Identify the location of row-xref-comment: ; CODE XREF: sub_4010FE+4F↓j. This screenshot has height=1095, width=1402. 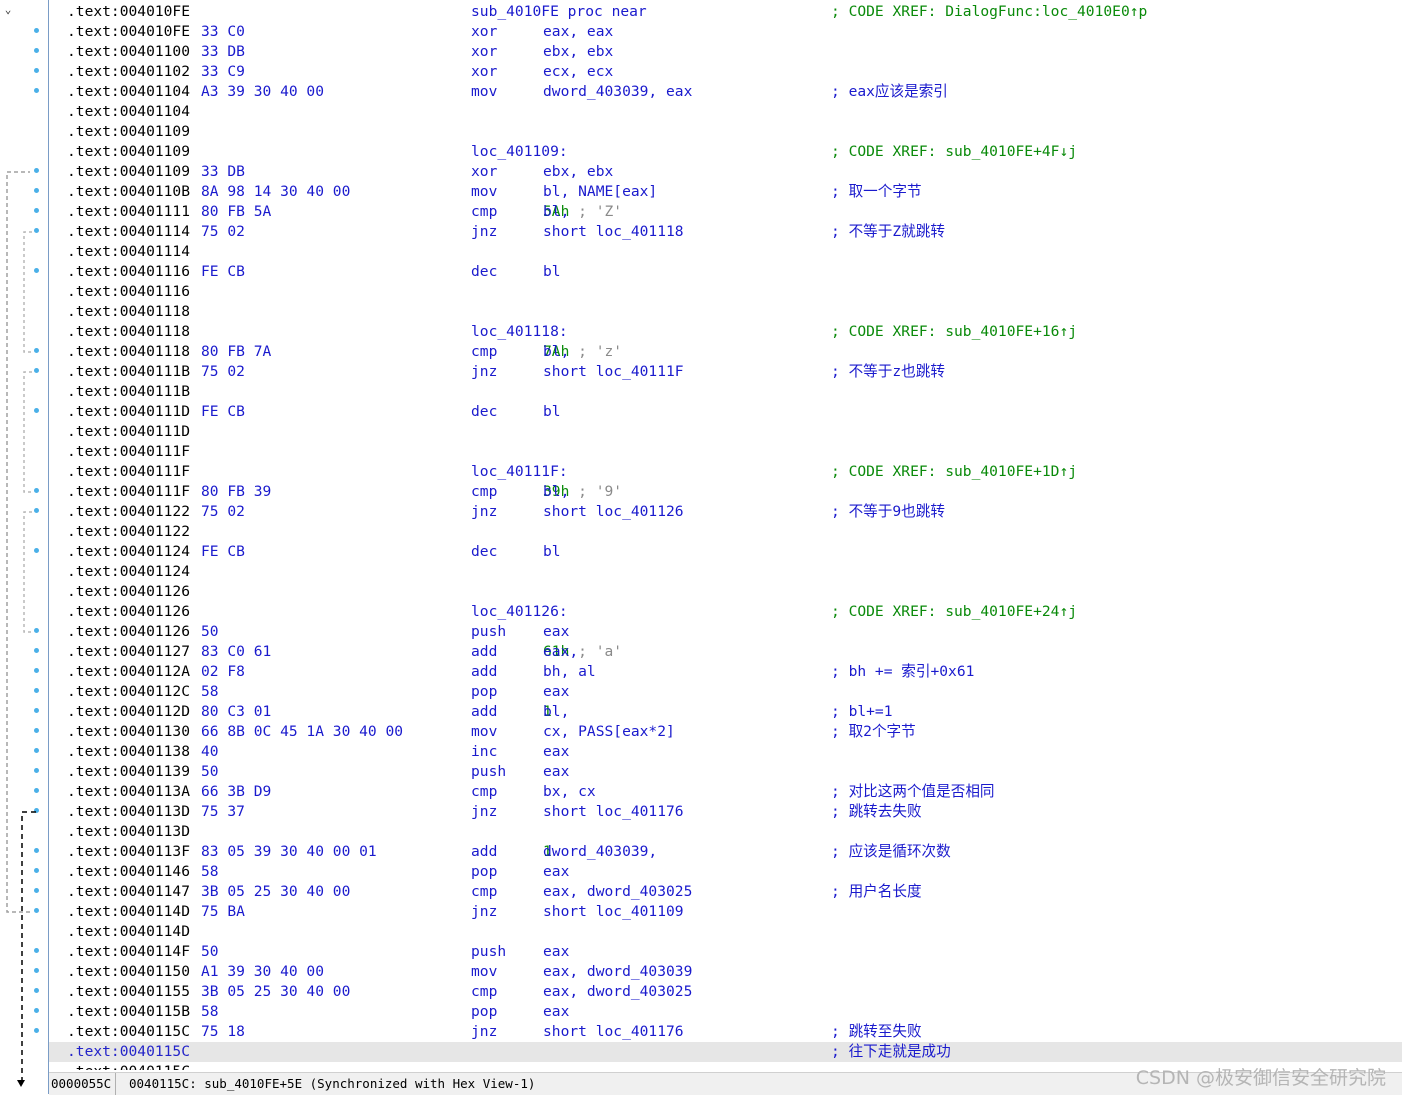
(954, 152).